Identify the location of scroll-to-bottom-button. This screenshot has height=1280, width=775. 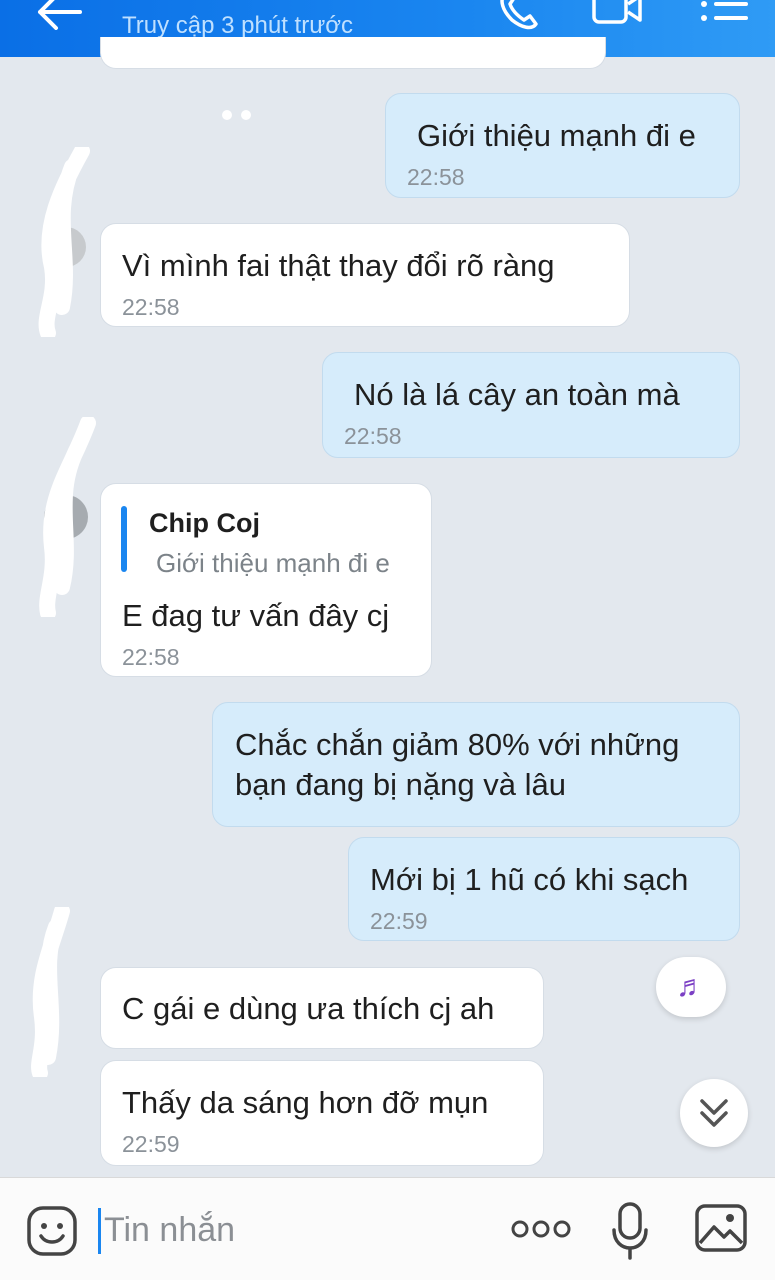
(714, 1113).